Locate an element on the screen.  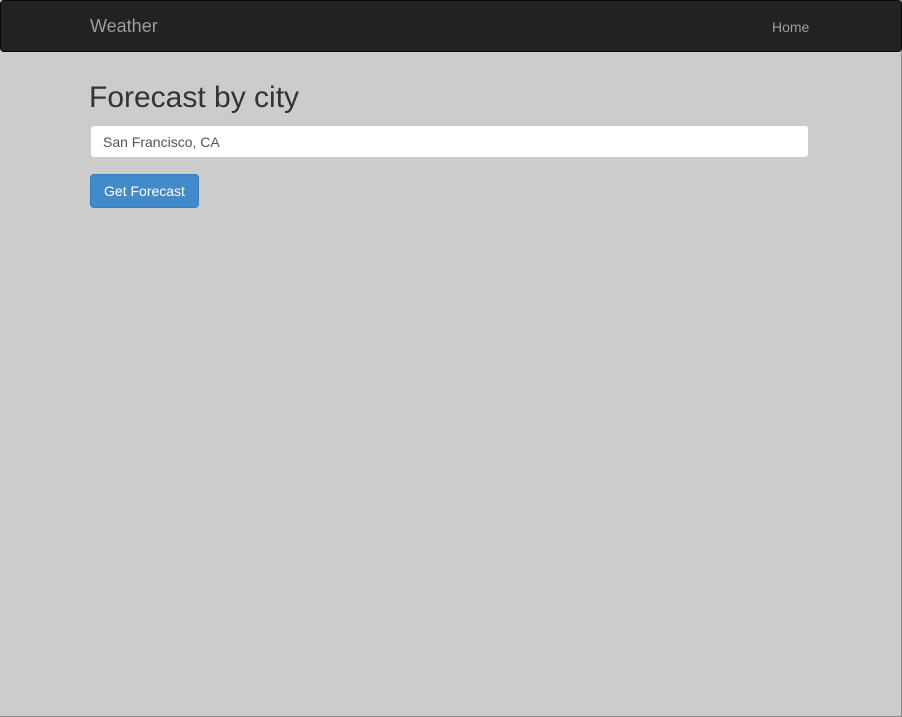
brand-link: Weather is located at coordinates (124, 26).